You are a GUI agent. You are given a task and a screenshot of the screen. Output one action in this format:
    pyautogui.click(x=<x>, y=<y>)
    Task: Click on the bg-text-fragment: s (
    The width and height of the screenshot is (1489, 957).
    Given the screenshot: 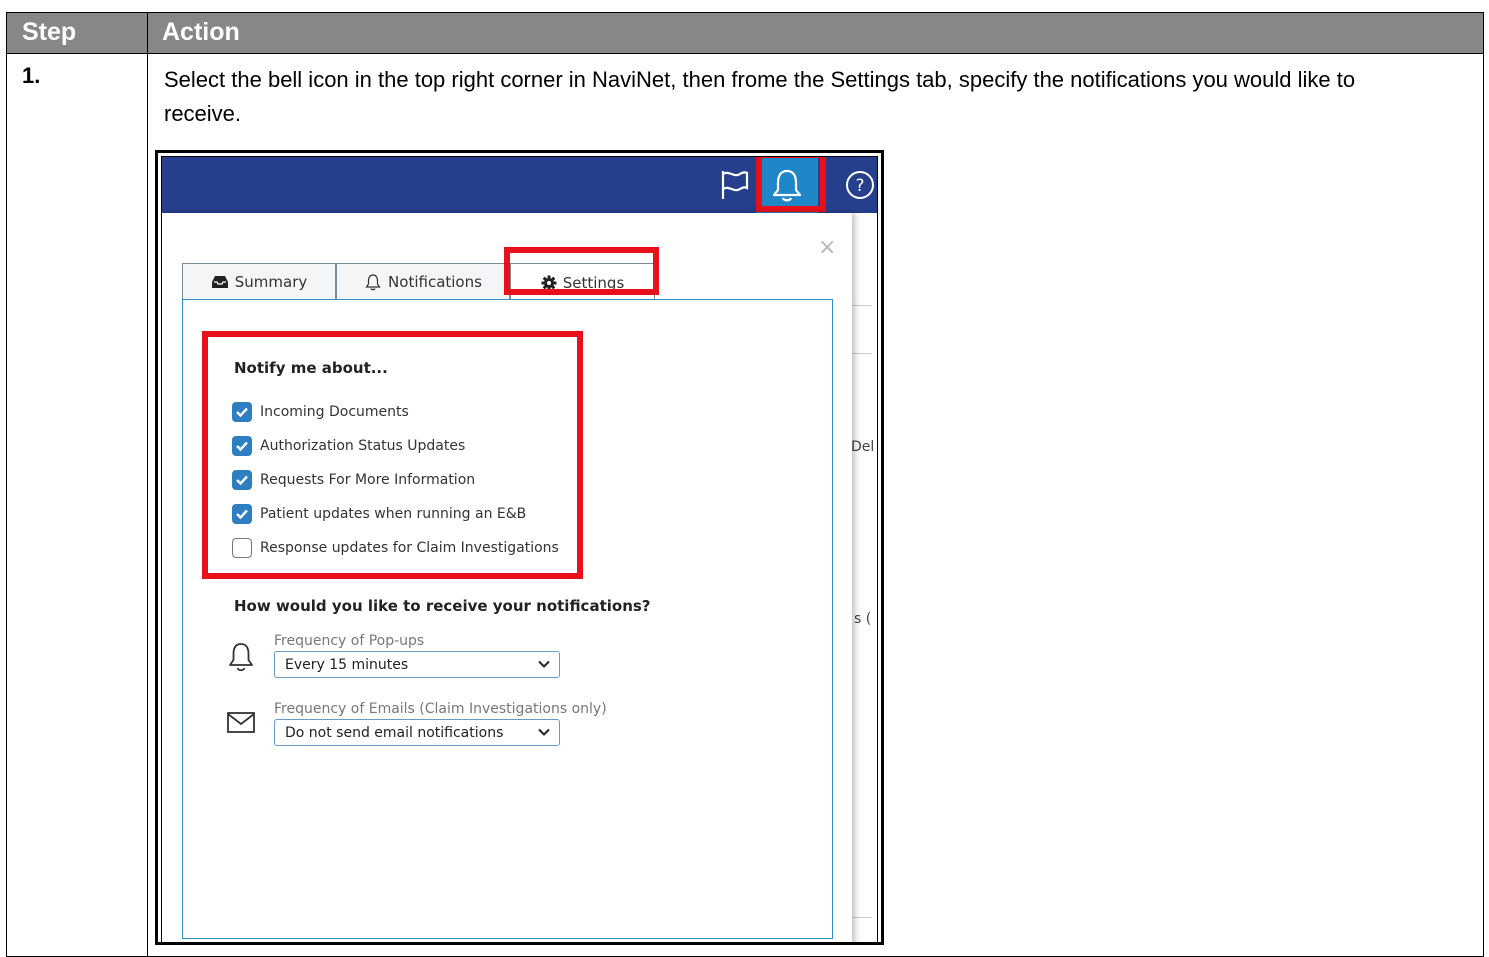 What is the action you would take?
    pyautogui.click(x=863, y=619)
    